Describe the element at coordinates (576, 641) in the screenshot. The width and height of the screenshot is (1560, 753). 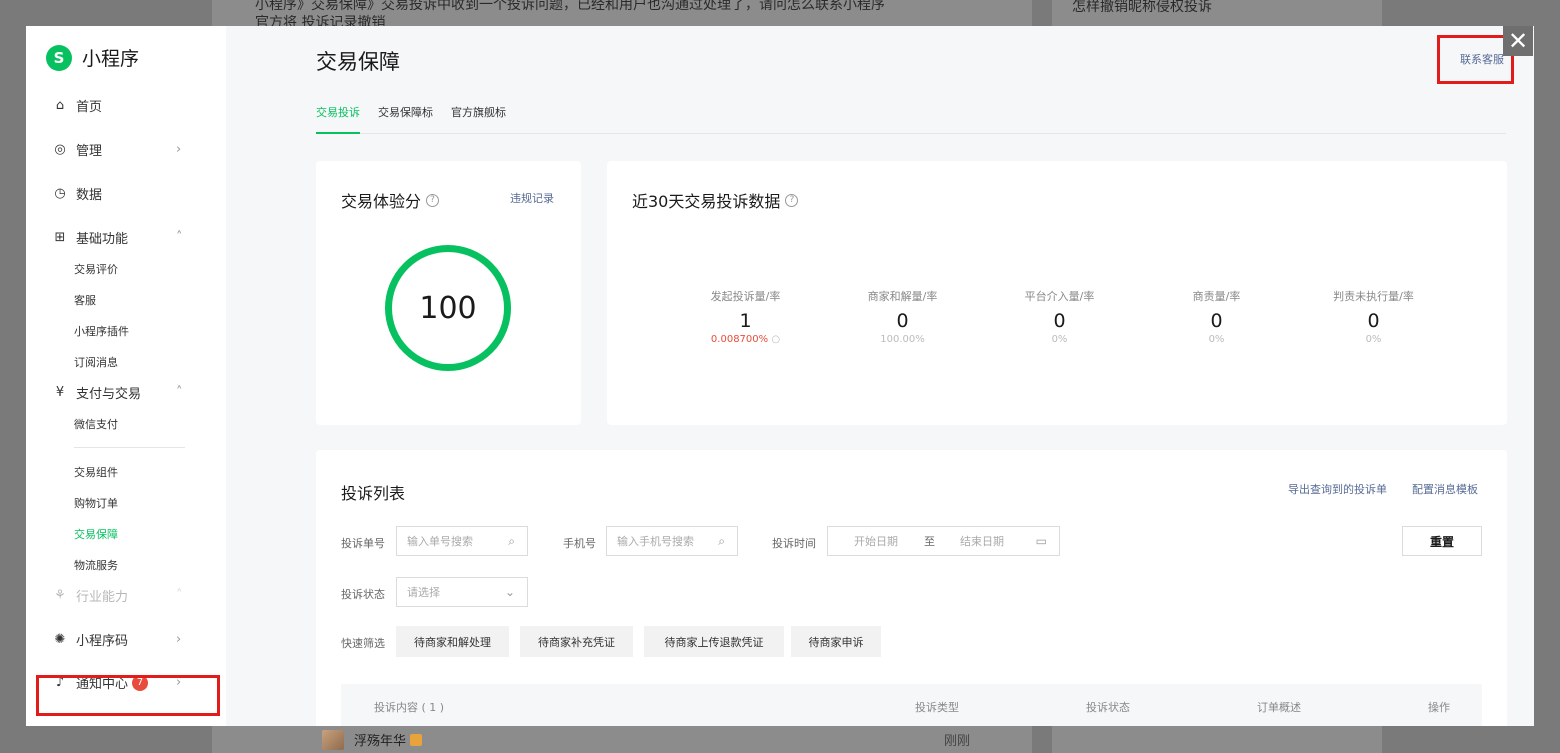
I see `quick-filter-pending-evidence: 待商家补充凭证` at that location.